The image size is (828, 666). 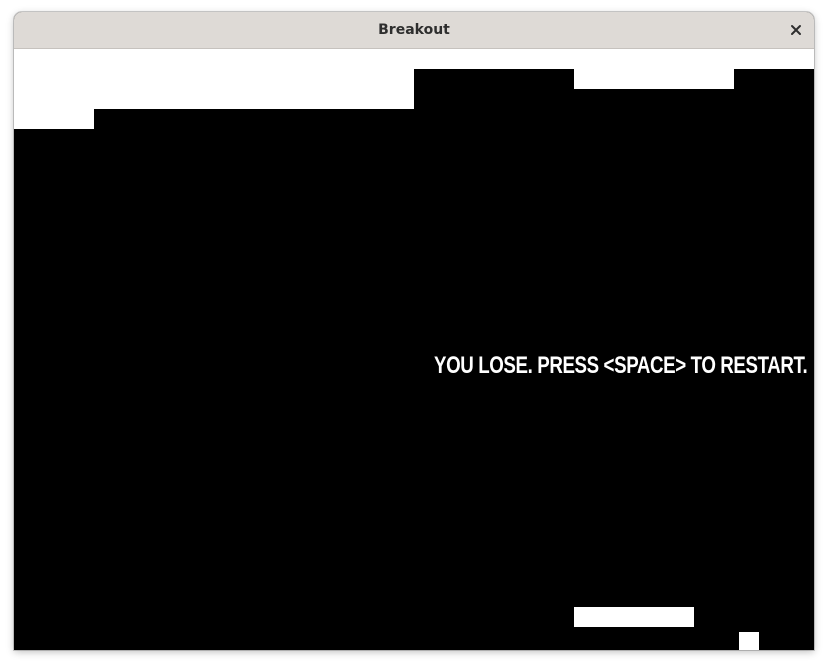 I want to click on title-bar: Breakout, so click(x=414, y=30).